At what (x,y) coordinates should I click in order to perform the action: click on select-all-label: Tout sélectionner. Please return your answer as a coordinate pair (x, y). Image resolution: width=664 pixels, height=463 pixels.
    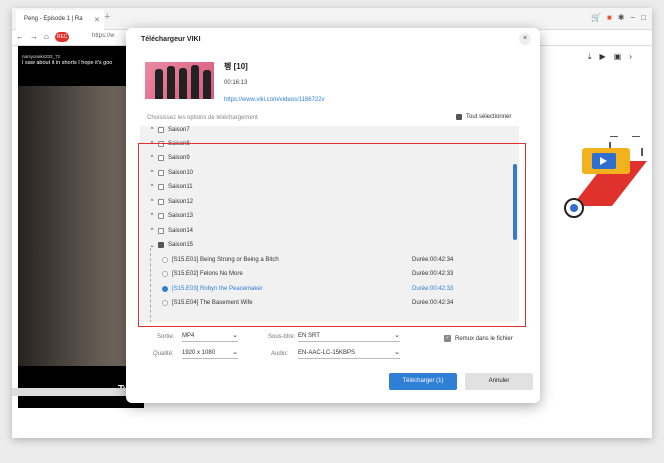
    Looking at the image, I should click on (489, 117).